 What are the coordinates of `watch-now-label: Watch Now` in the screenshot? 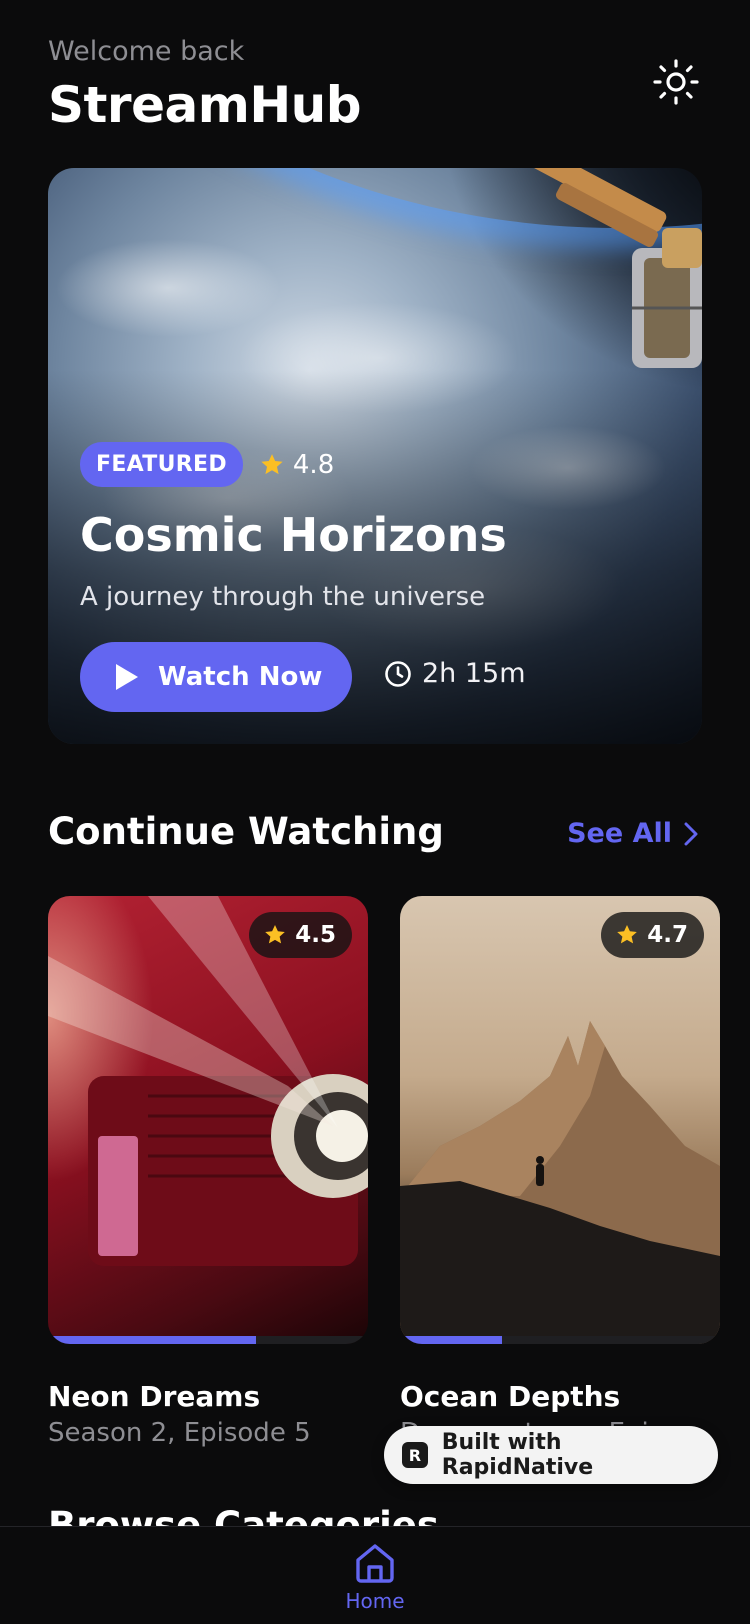 It's located at (240, 677).